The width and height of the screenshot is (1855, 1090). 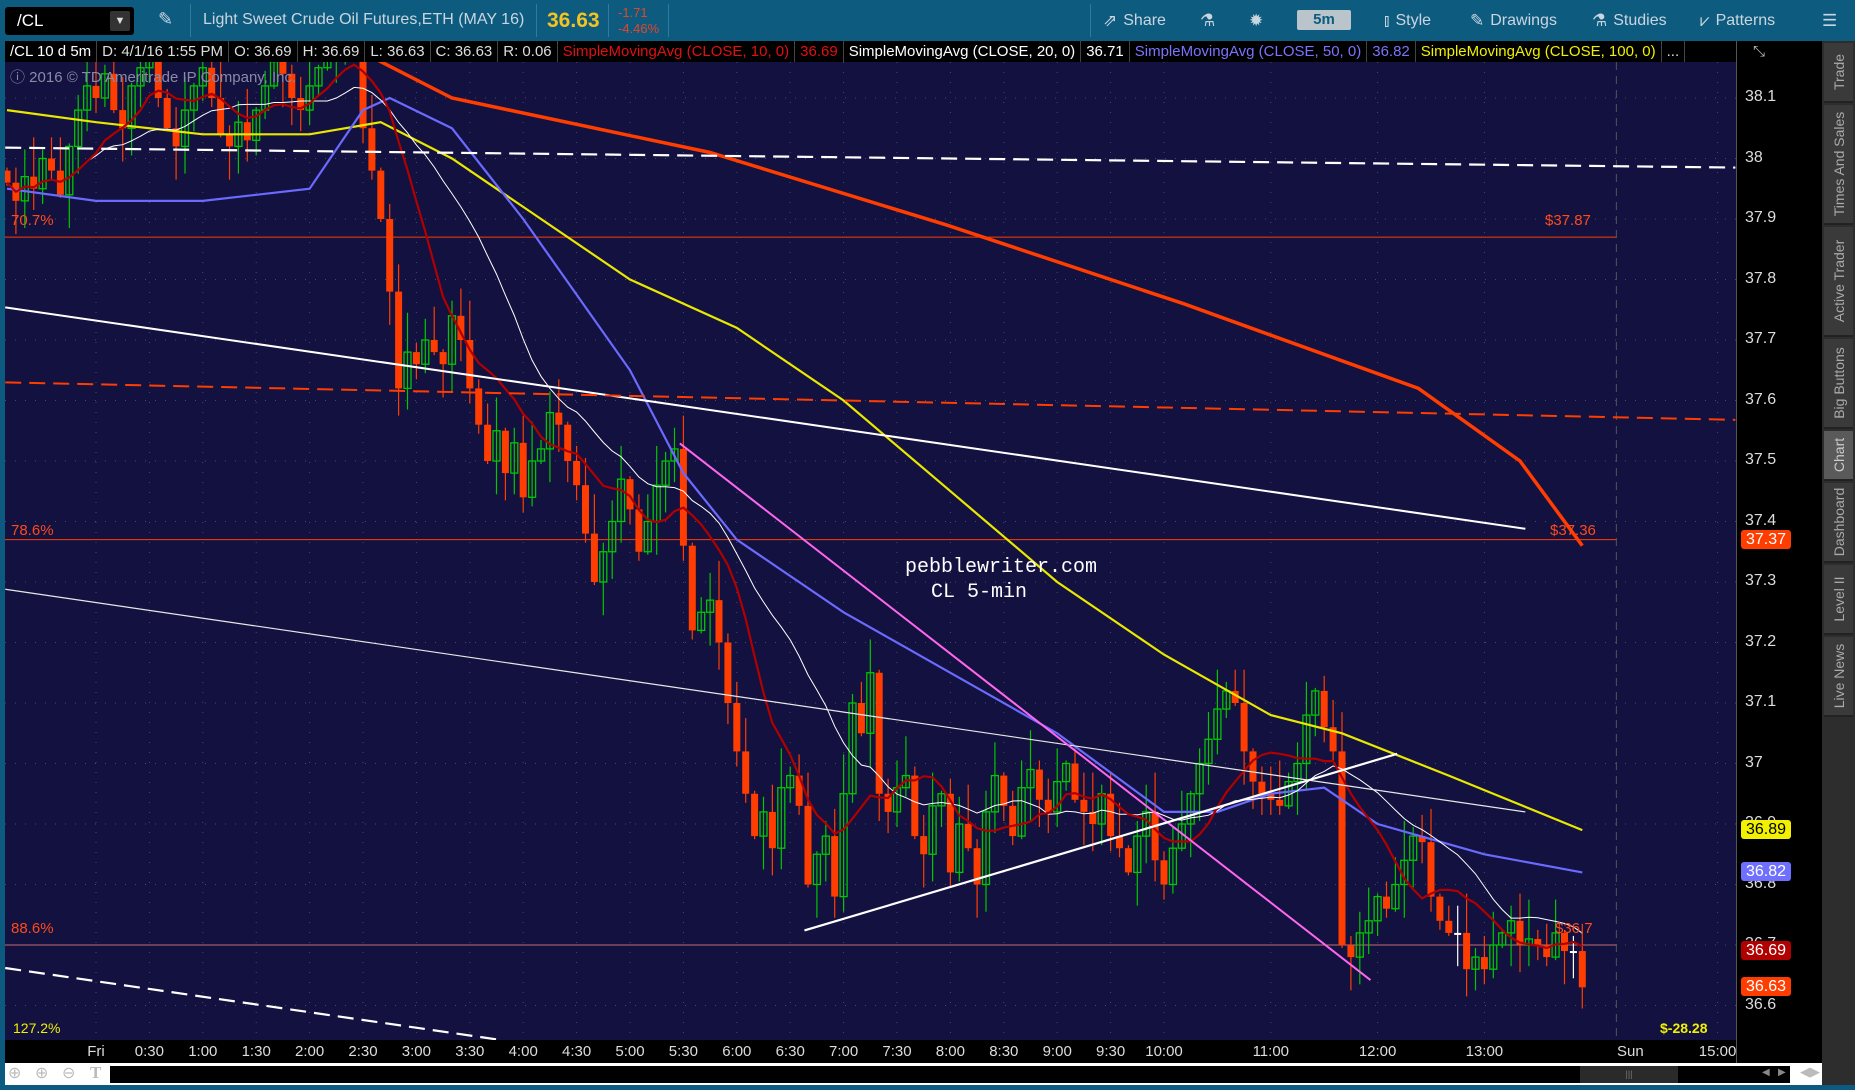 What do you see at coordinates (465, 51) in the screenshot?
I see `close-readout: C: 36.63` at bounding box center [465, 51].